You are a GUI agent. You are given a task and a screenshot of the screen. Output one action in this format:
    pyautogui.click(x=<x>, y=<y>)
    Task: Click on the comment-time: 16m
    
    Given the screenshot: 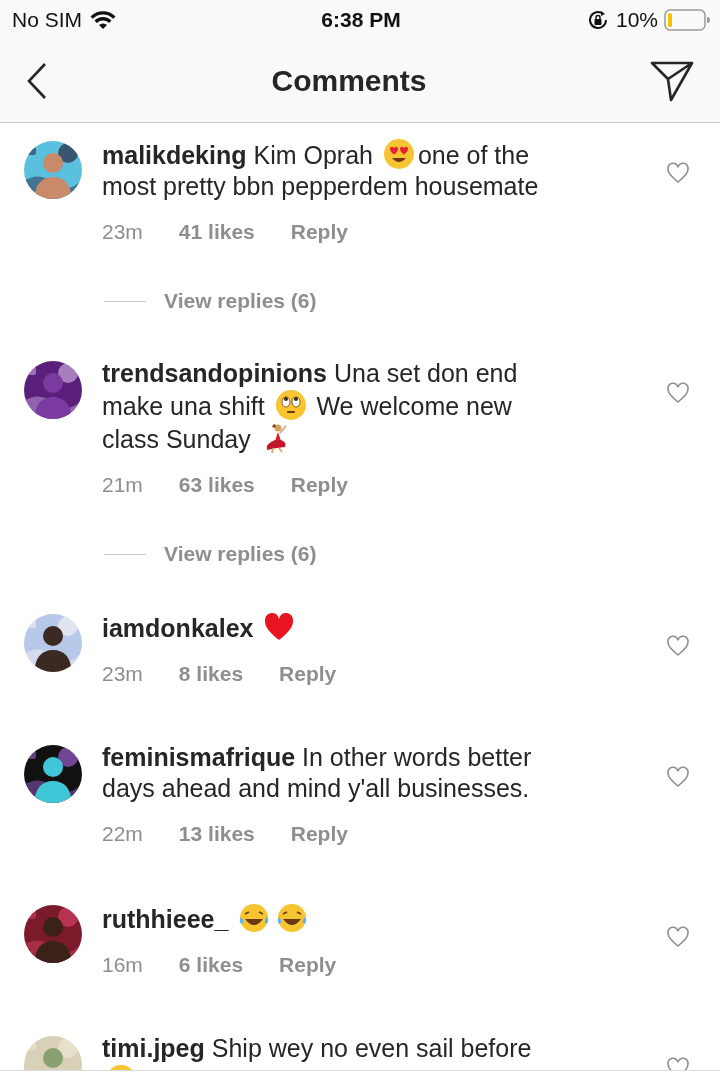 What is the action you would take?
    pyautogui.click(x=122, y=965)
    